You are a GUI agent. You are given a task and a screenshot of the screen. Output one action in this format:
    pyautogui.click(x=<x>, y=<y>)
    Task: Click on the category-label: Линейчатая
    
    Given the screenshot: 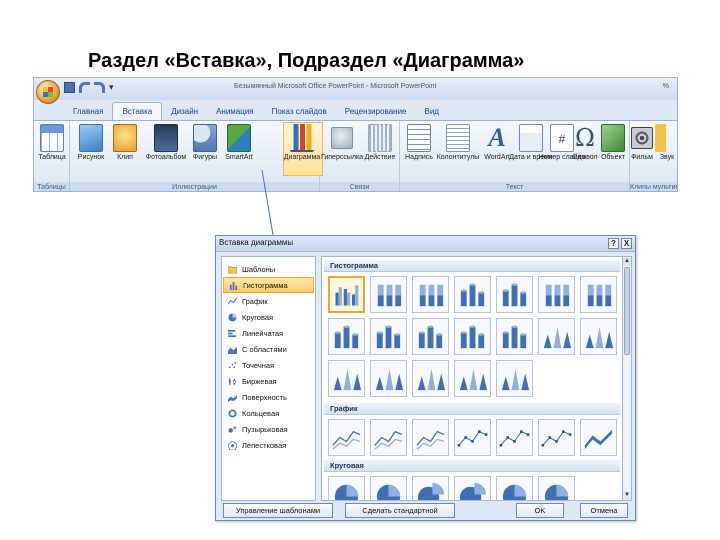 What is the action you would take?
    pyautogui.click(x=263, y=333)
    